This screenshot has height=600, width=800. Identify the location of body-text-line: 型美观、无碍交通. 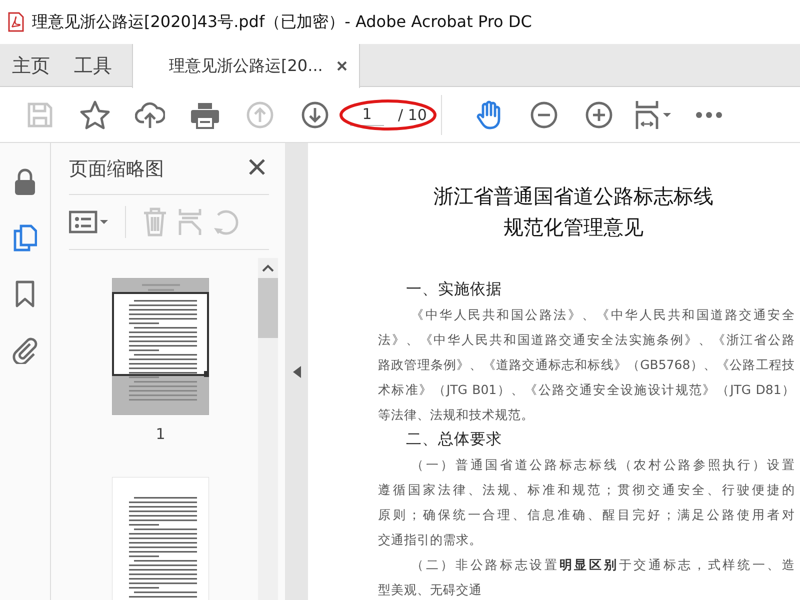
(430, 590).